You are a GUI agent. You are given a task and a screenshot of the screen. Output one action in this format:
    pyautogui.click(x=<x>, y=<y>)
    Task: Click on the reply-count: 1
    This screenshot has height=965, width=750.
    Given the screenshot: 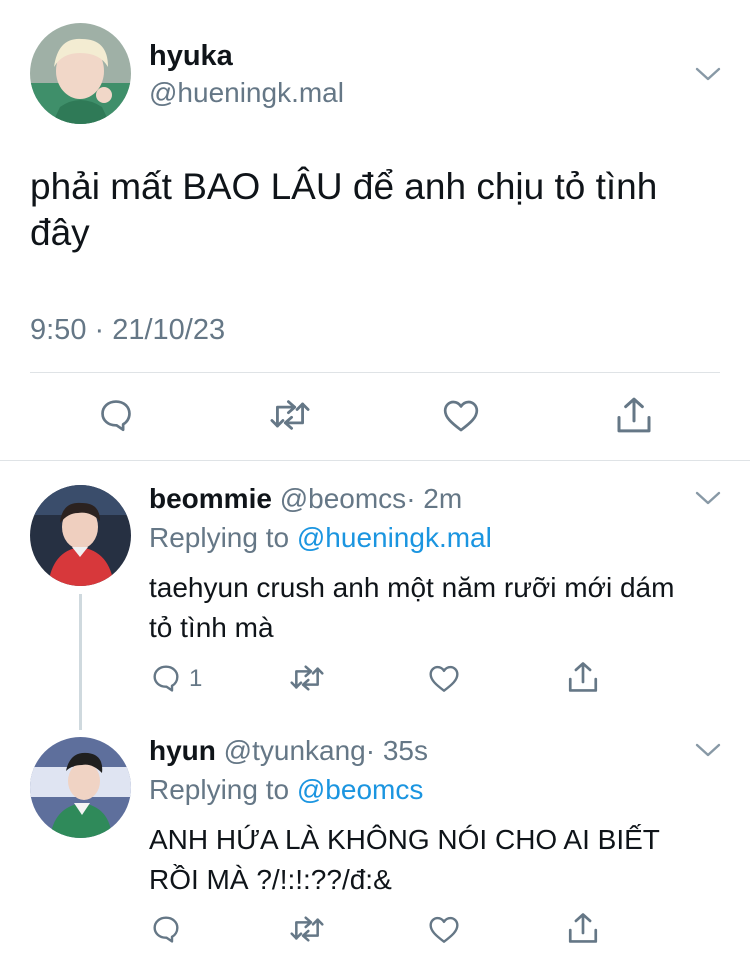 What is the action you would take?
    pyautogui.click(x=196, y=678)
    